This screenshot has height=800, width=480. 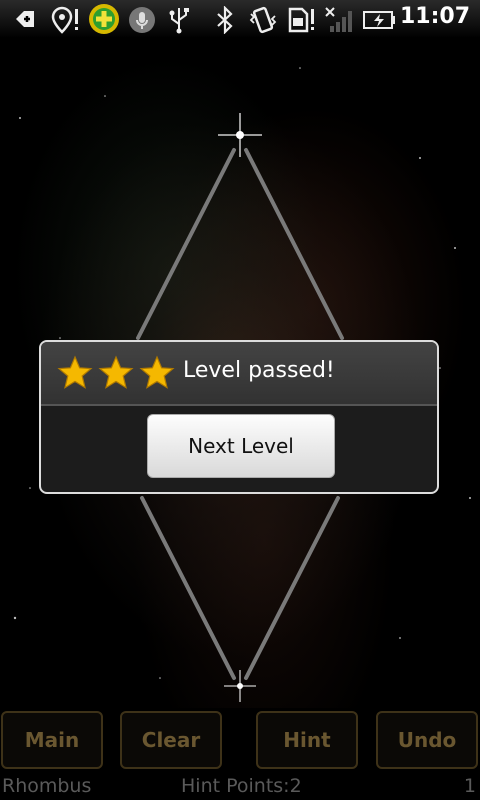 I want to click on usb-debug-icon, so click(x=25, y=22).